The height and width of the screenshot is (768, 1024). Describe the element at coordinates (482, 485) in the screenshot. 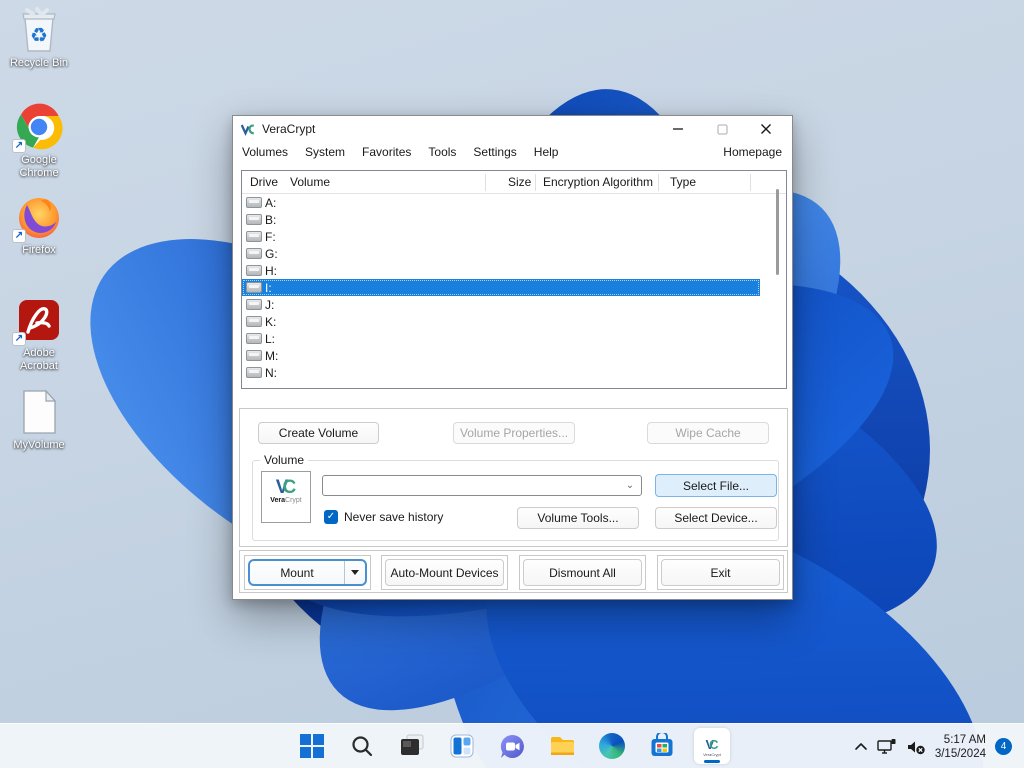

I see `volume-path-combobox: ⌄` at that location.